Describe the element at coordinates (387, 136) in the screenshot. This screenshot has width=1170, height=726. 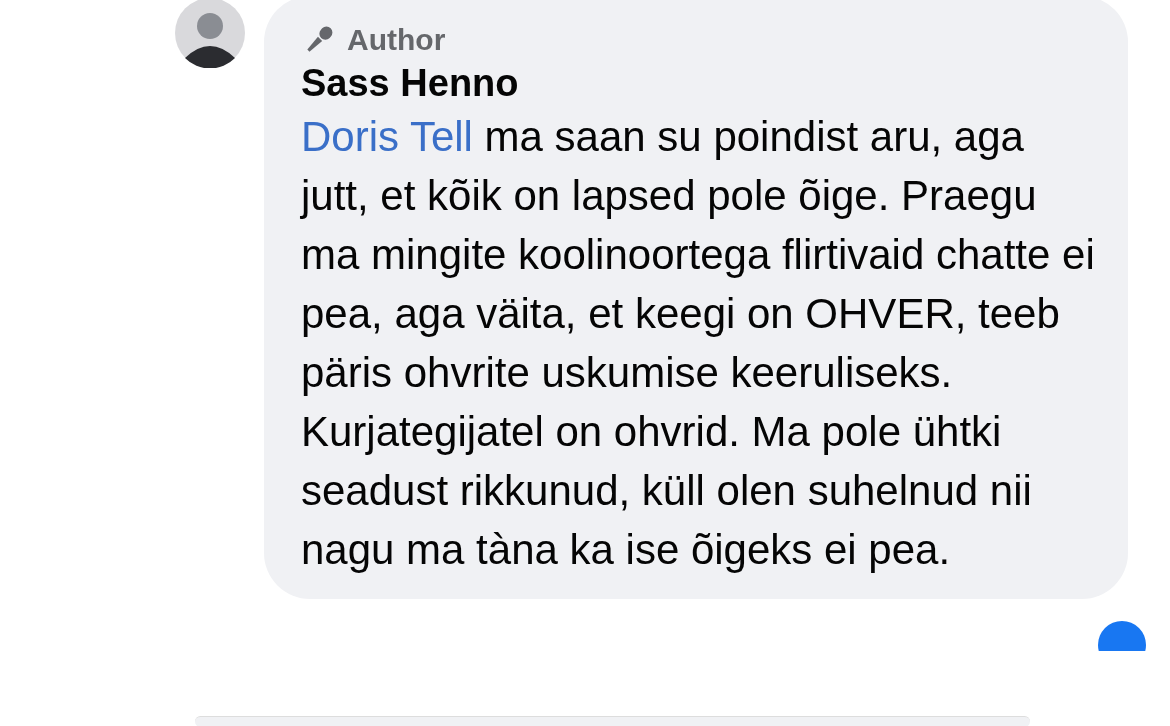
I see `mention-link: Doris Tell` at that location.